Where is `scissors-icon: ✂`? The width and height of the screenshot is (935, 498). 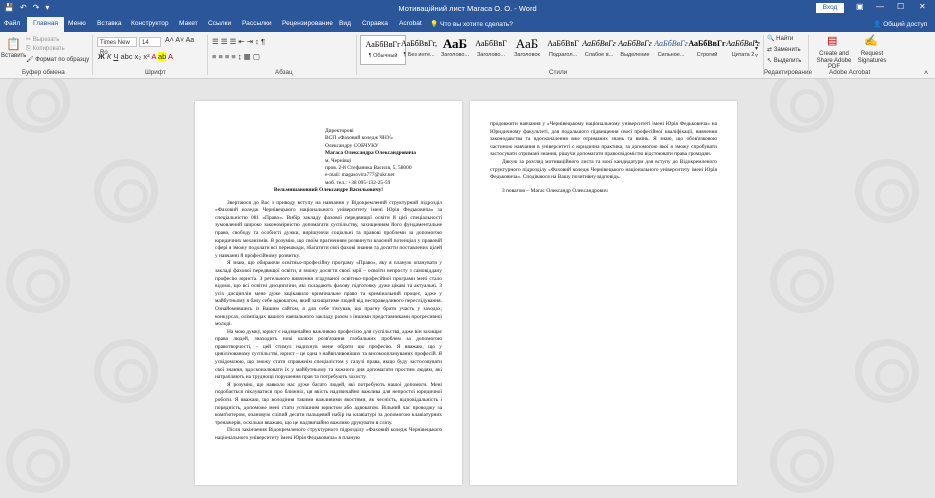 scissors-icon: ✂ is located at coordinates (29, 40).